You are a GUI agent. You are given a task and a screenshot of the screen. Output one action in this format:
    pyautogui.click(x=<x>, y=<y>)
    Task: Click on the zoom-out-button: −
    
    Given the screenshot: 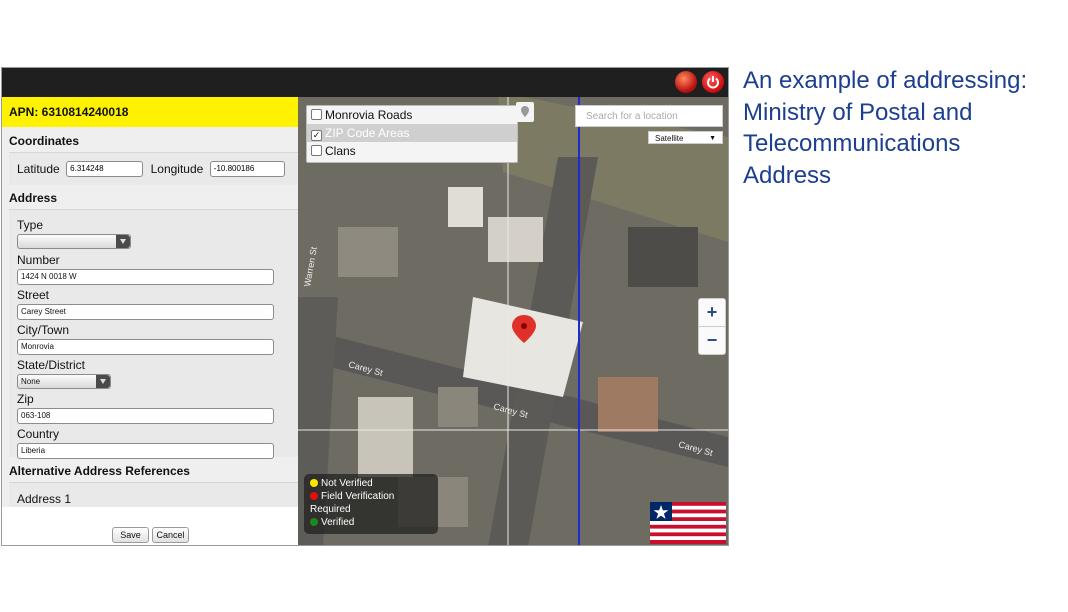 What is the action you would take?
    pyautogui.click(x=712, y=340)
    